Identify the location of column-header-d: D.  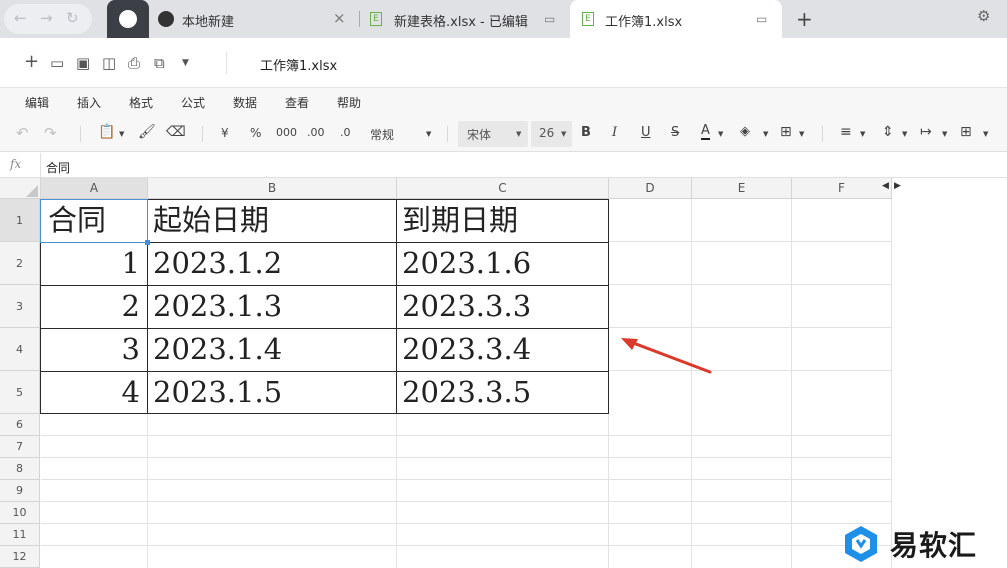
(650, 188).